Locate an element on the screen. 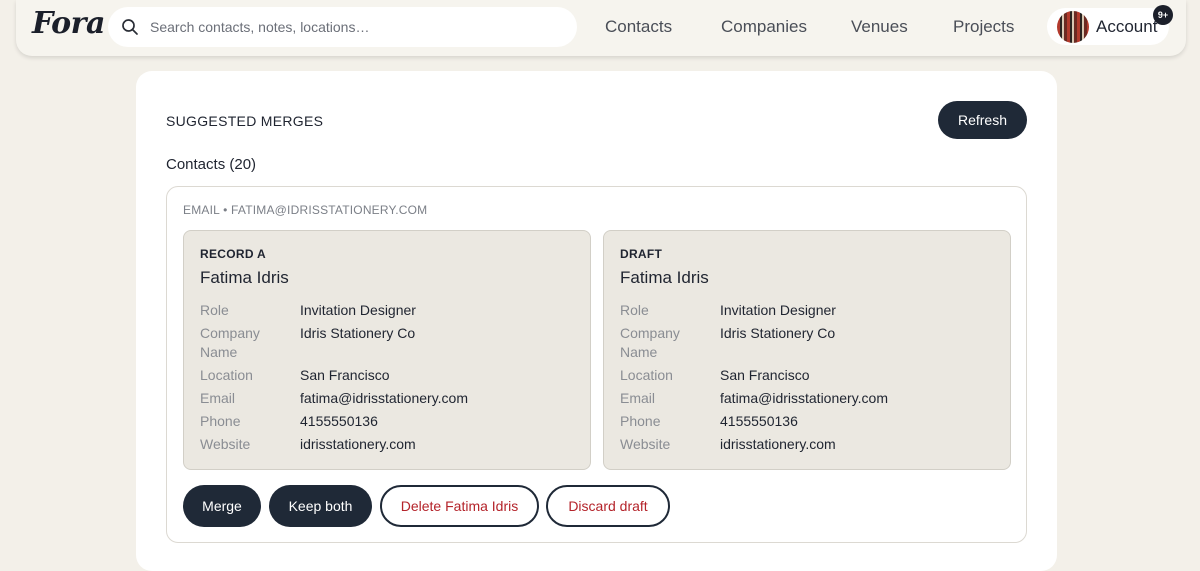 The image size is (1200, 571). nav-contacts: Contacts is located at coordinates (638, 27).